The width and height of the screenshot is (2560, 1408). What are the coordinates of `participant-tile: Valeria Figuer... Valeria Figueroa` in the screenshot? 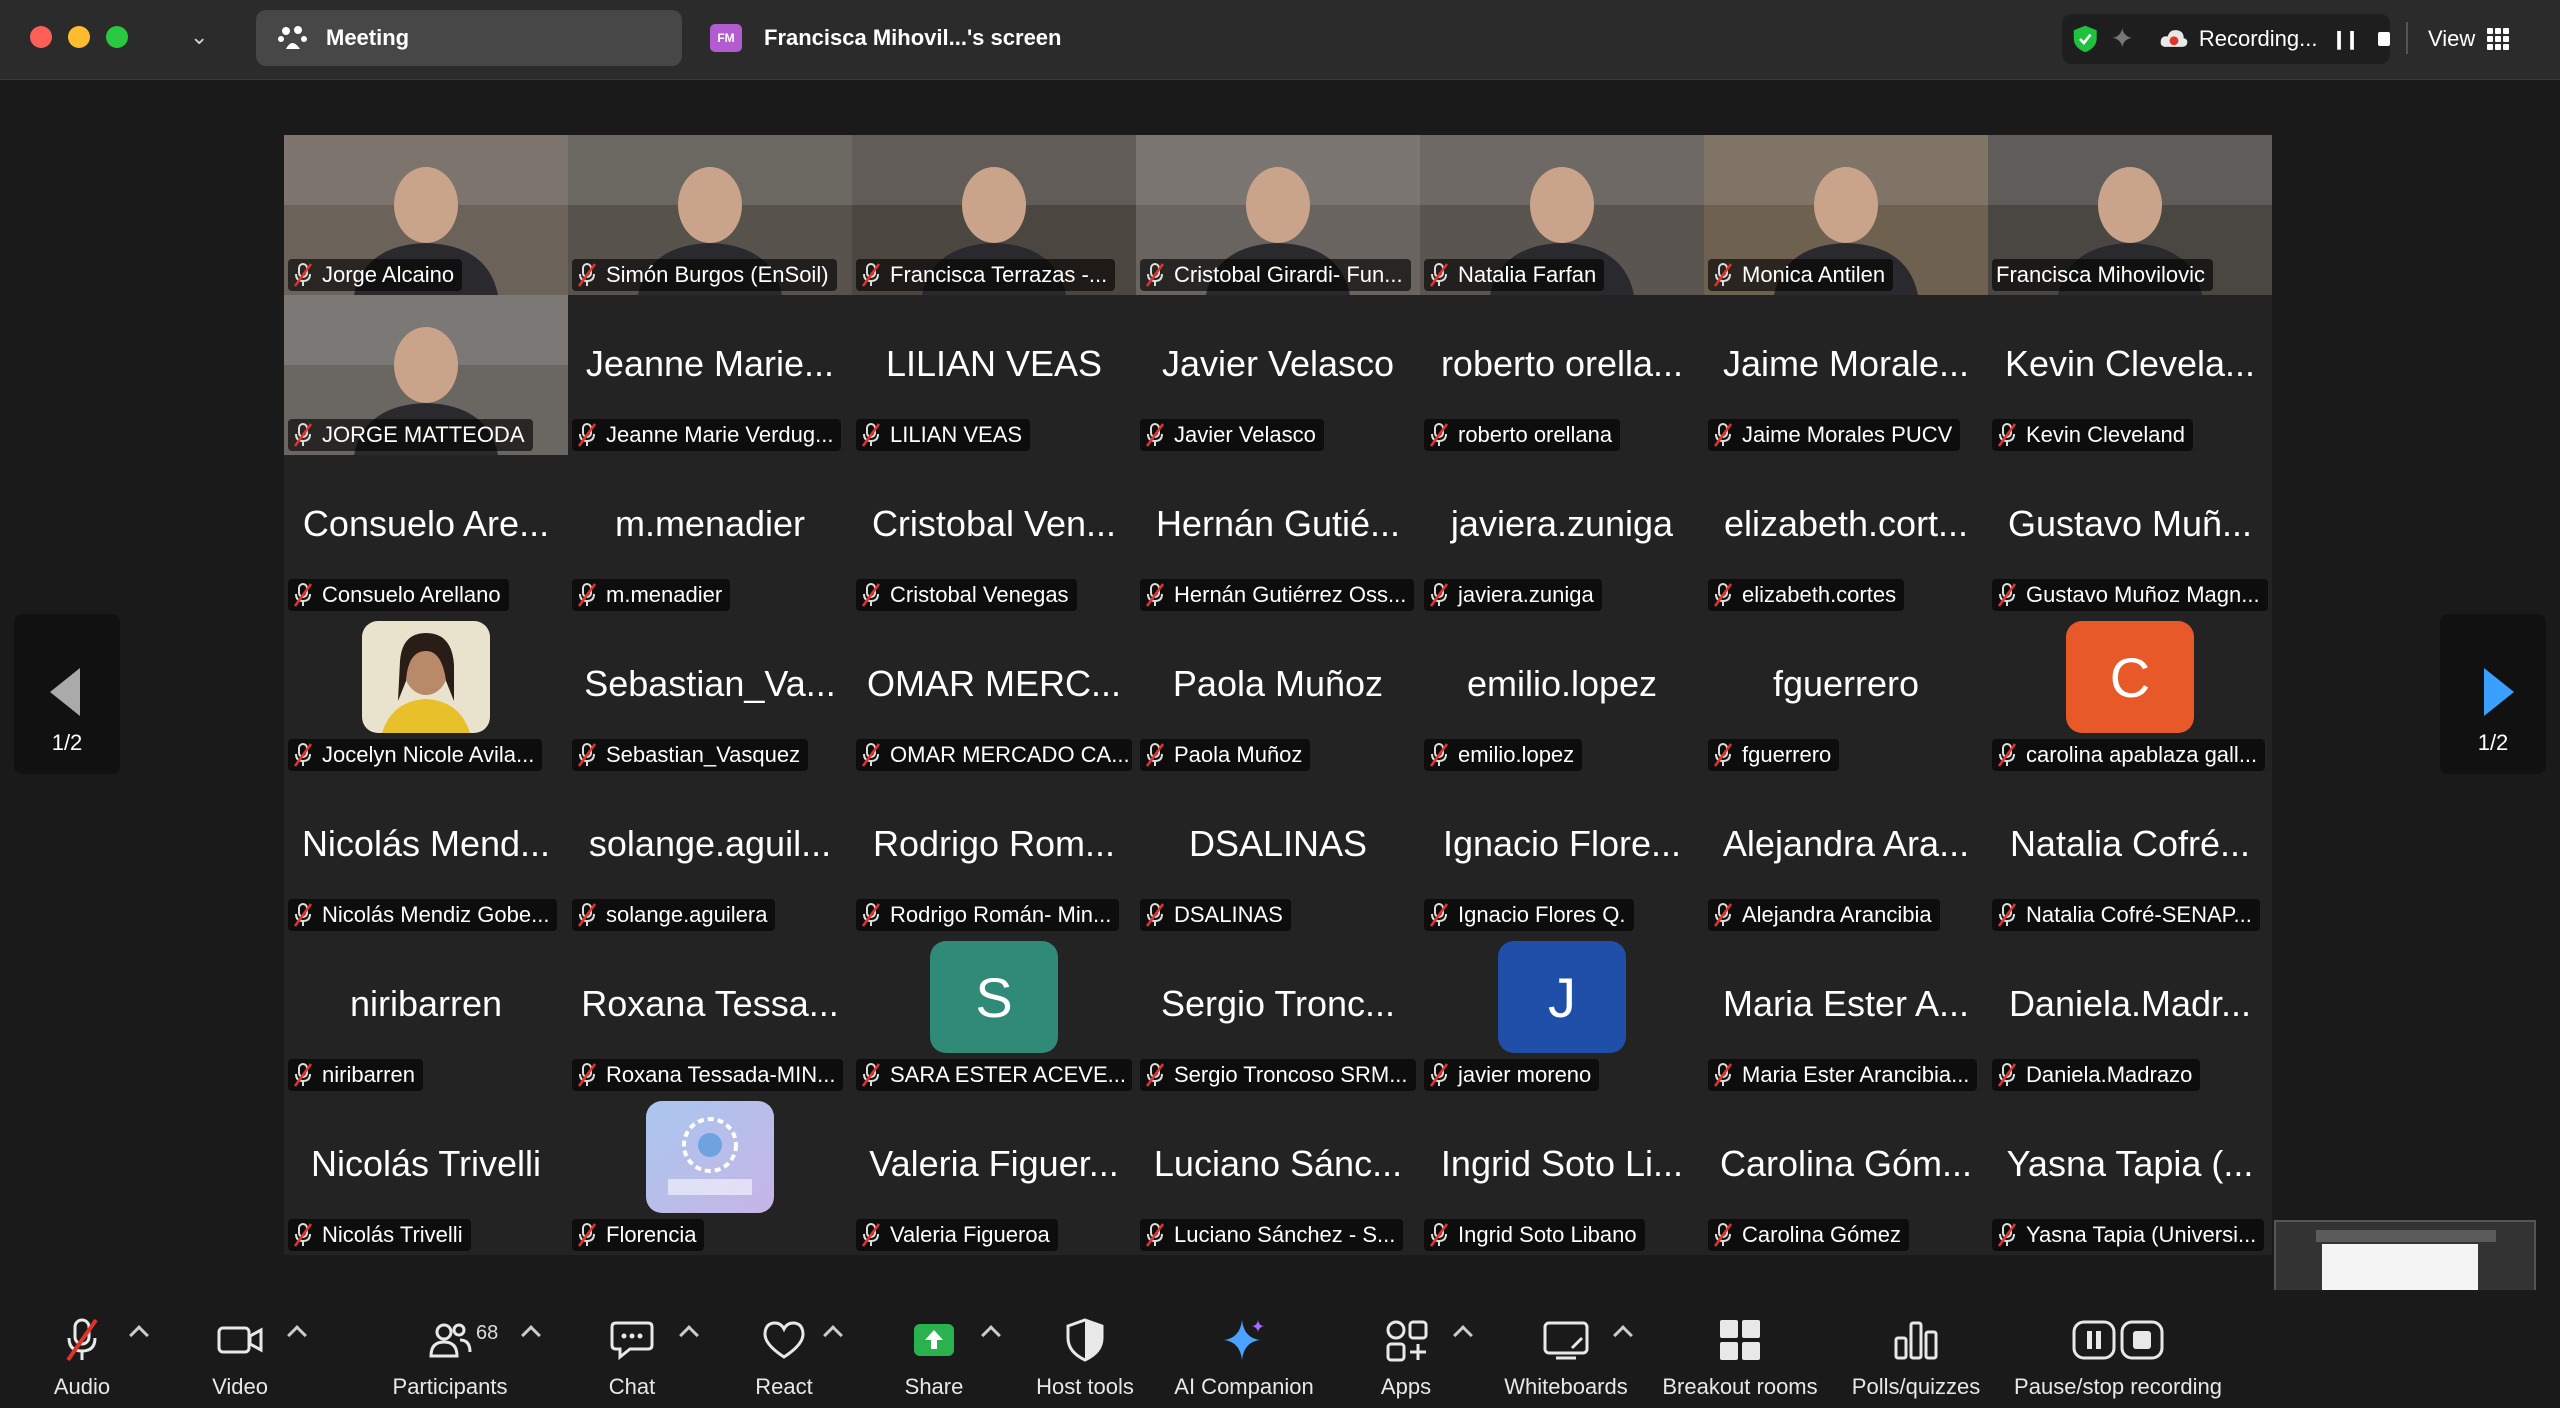 It's located at (994, 1175).